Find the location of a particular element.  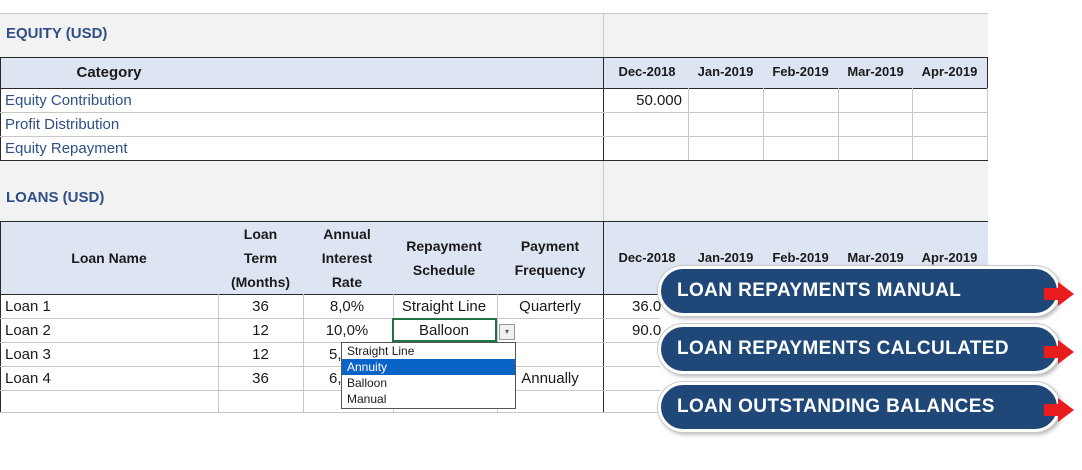

dropdown-option-highlighted: Annuity is located at coordinates (428, 367).